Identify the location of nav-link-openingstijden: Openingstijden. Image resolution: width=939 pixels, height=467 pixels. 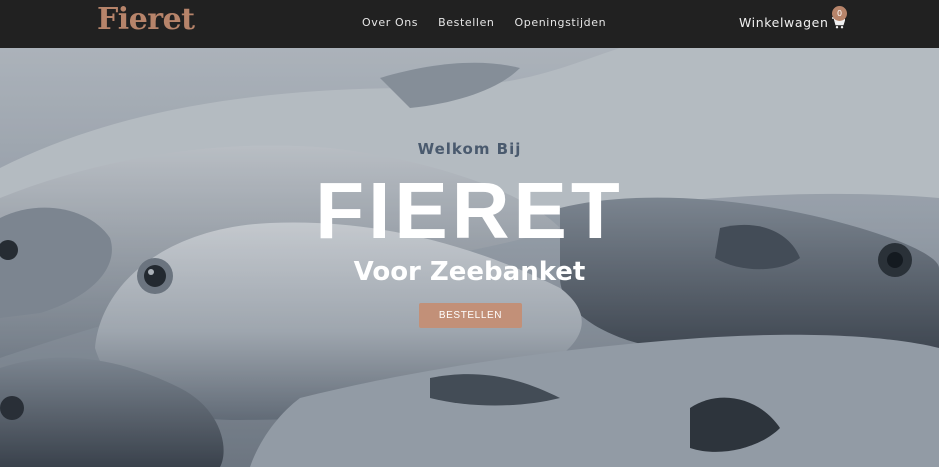
(561, 22).